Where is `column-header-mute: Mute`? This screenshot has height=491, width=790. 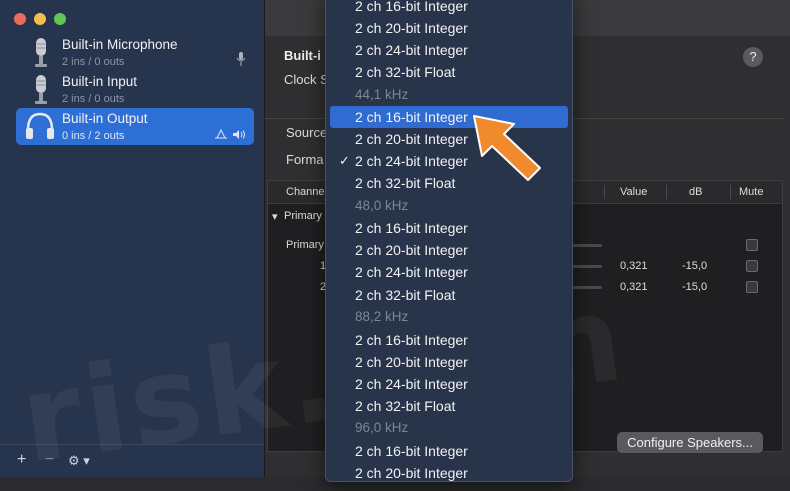
column-header-mute: Mute is located at coordinates (751, 192).